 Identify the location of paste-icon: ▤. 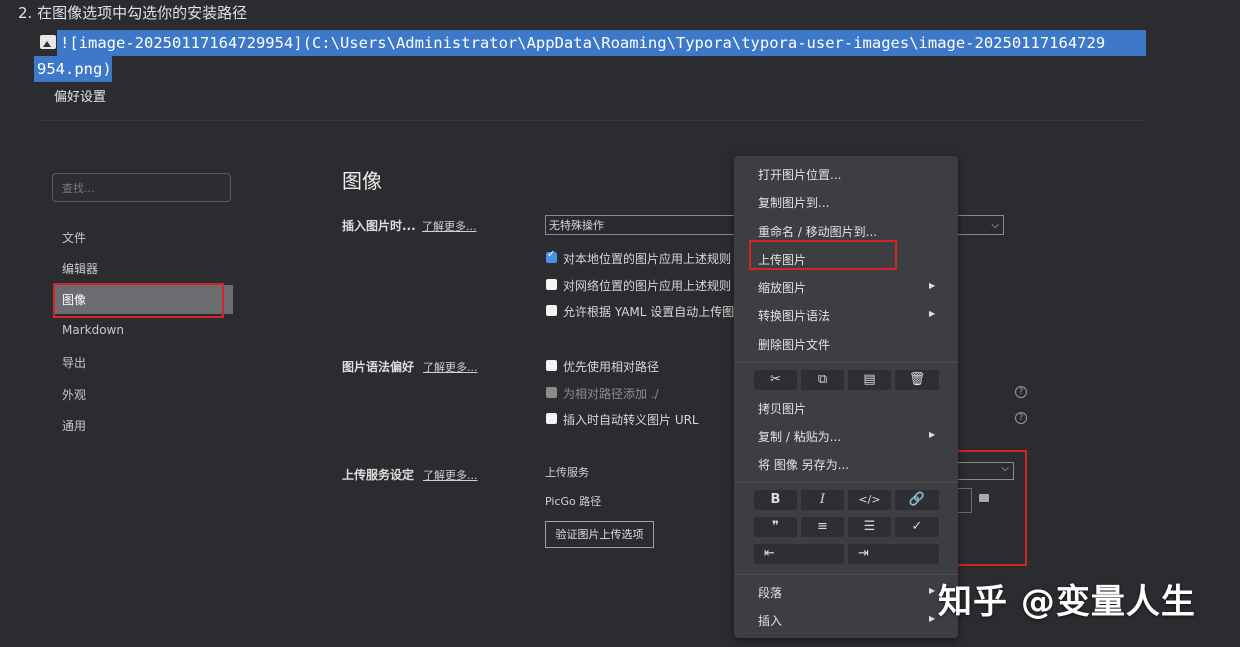
(869, 380).